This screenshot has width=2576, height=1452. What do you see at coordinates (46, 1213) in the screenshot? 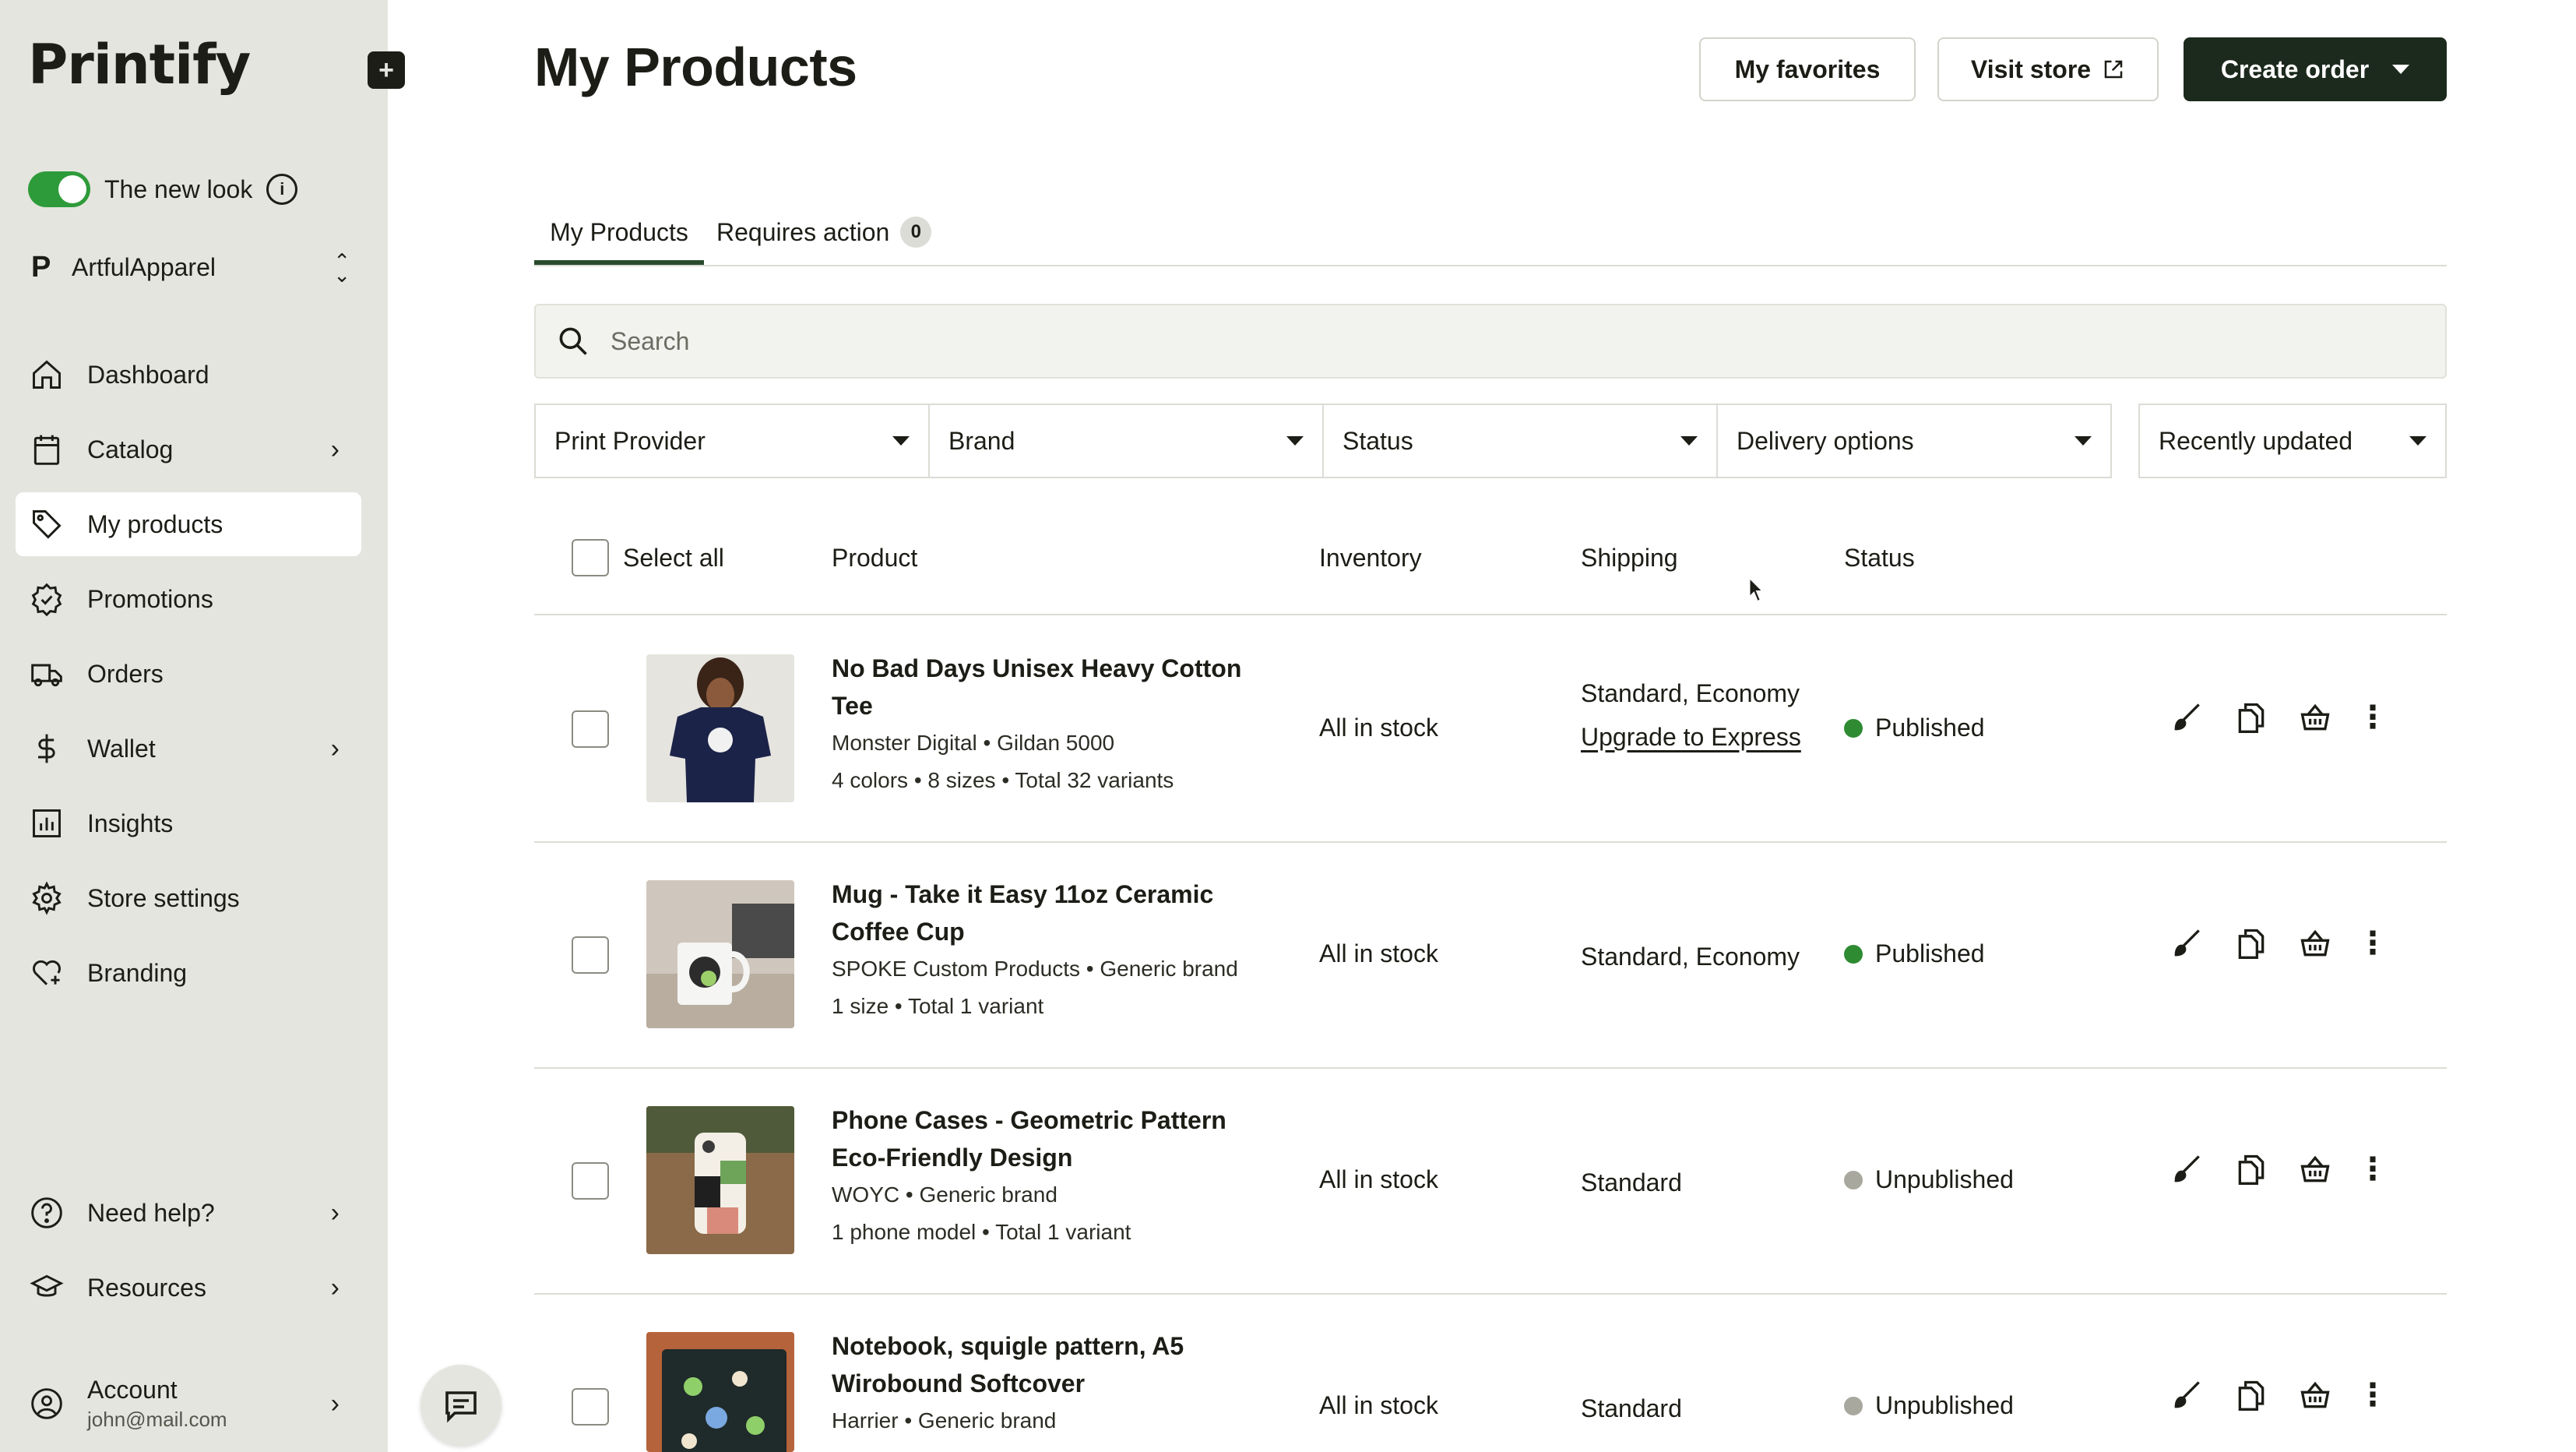
I see `help-icon` at bounding box center [46, 1213].